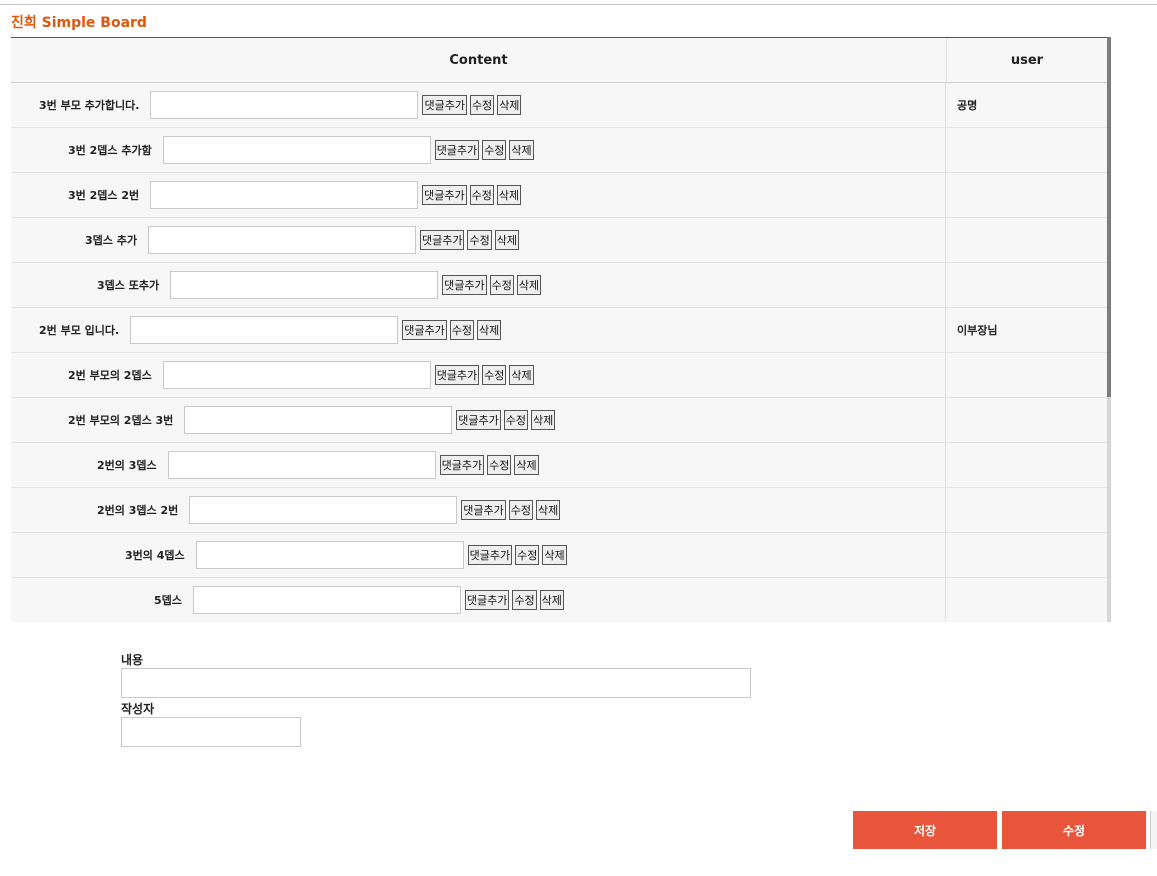 The width and height of the screenshot is (1157, 876). I want to click on row-content-cell: 2번의 3뎁스 2번 댓글추가 수정 삭제, so click(478, 510).